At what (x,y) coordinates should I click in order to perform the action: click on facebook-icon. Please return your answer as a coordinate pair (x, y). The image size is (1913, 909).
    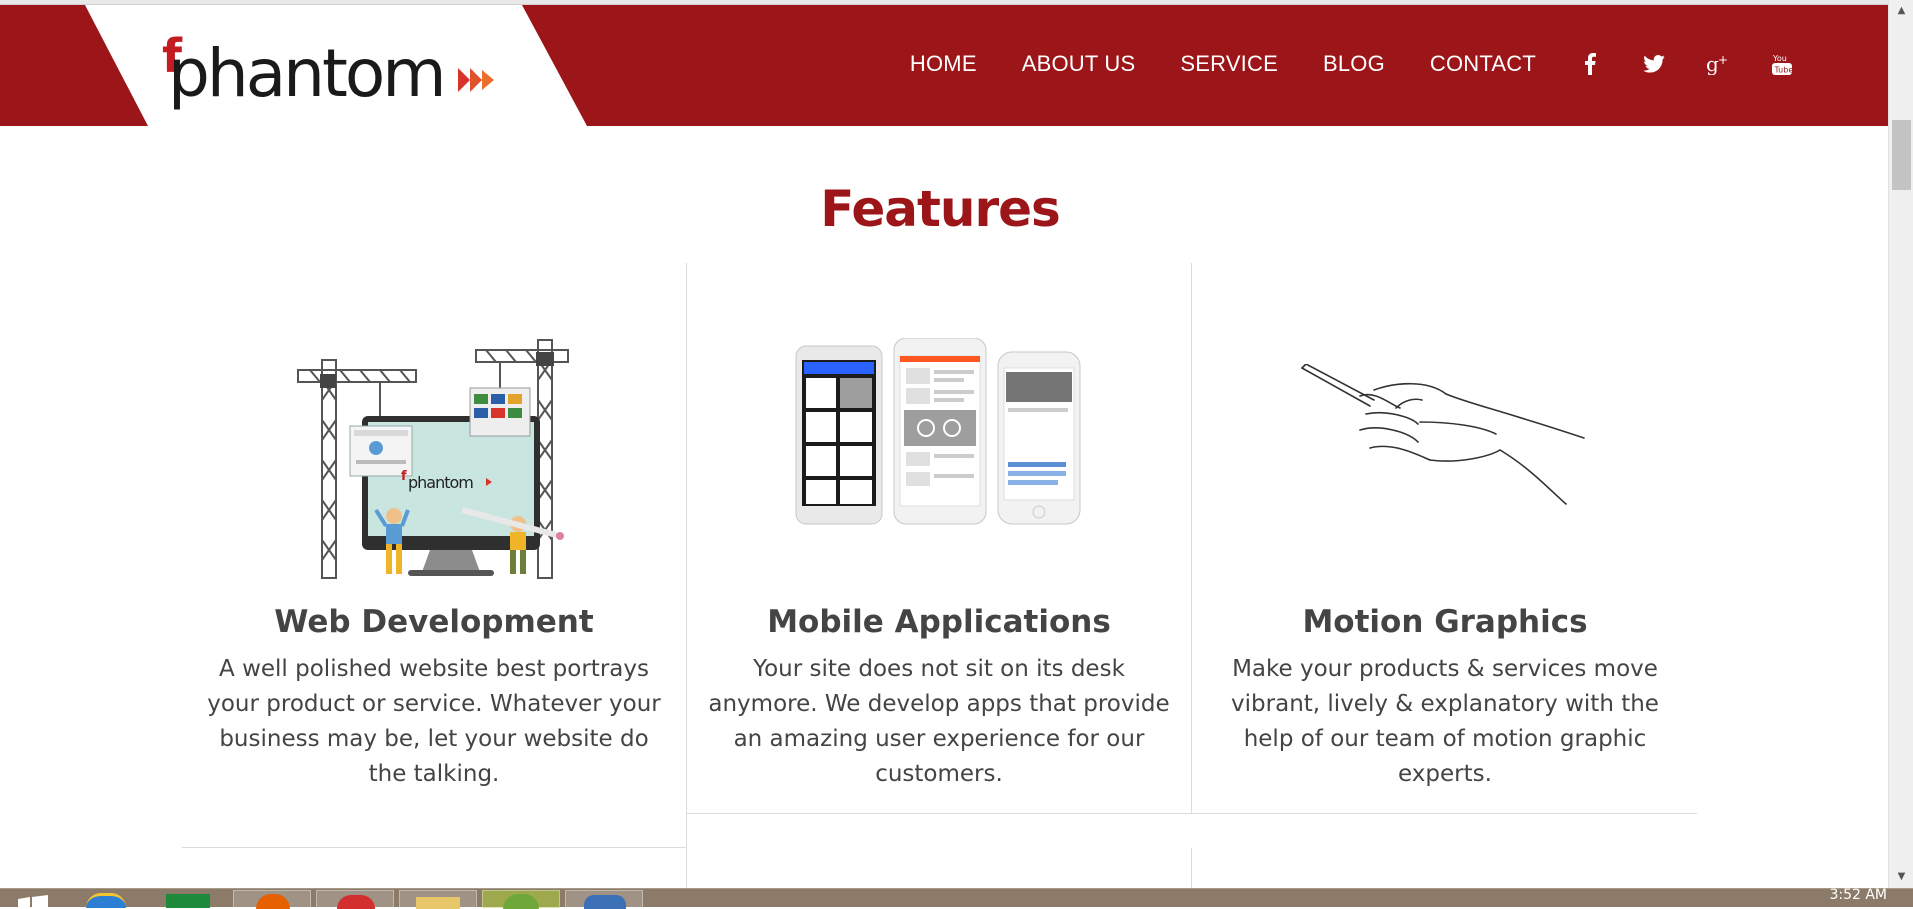
    Looking at the image, I should click on (1590, 64).